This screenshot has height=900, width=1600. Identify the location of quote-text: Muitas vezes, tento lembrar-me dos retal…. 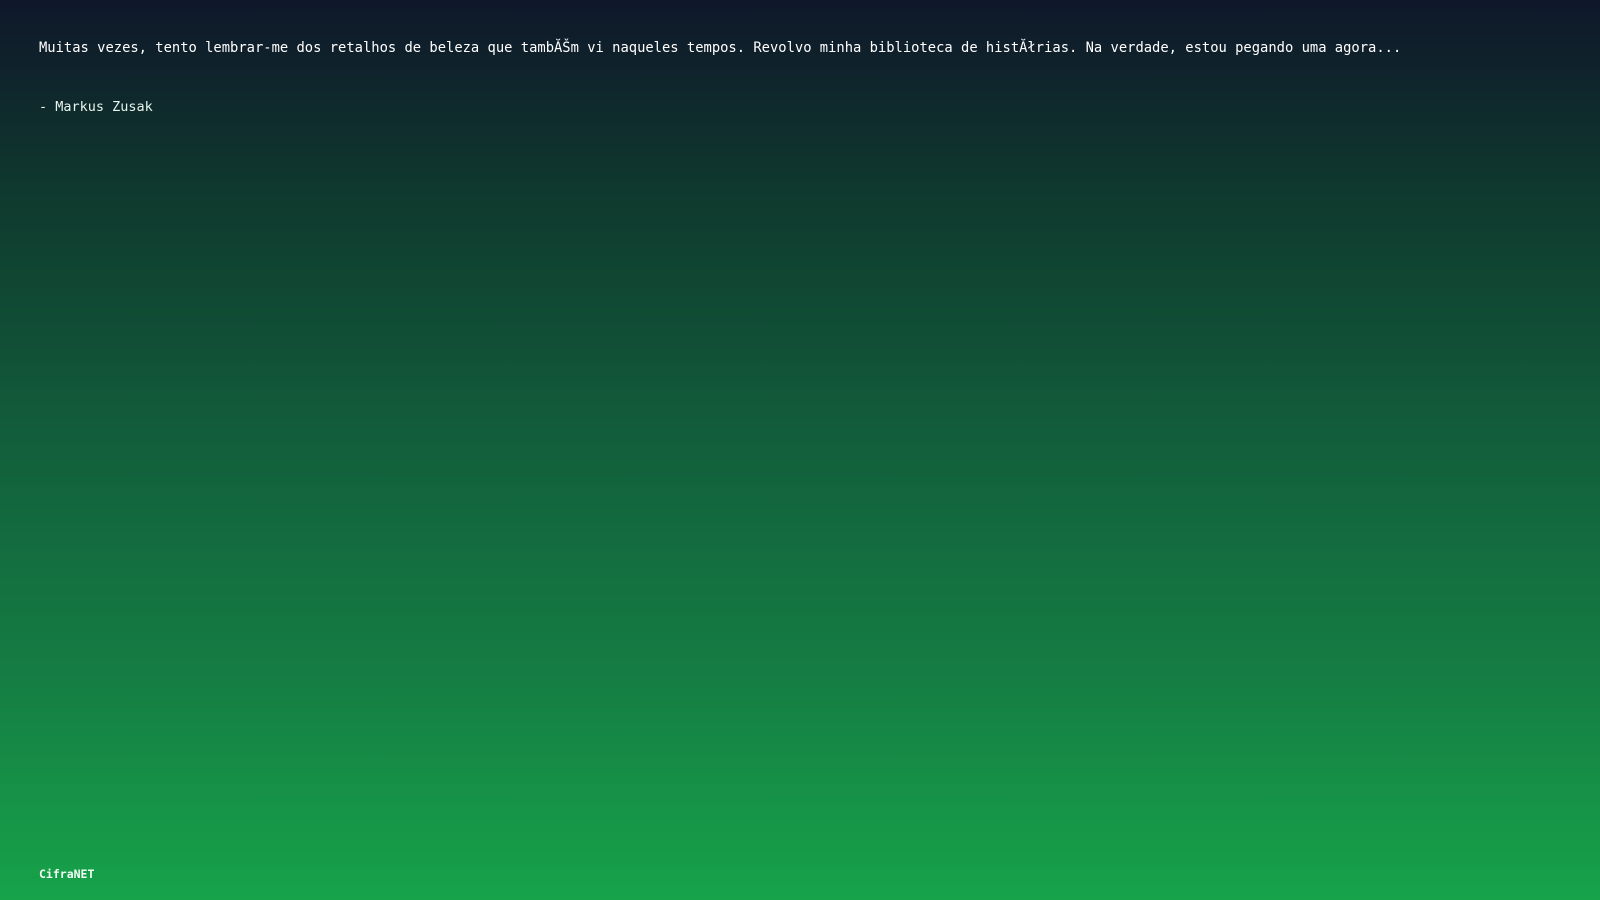
(720, 48).